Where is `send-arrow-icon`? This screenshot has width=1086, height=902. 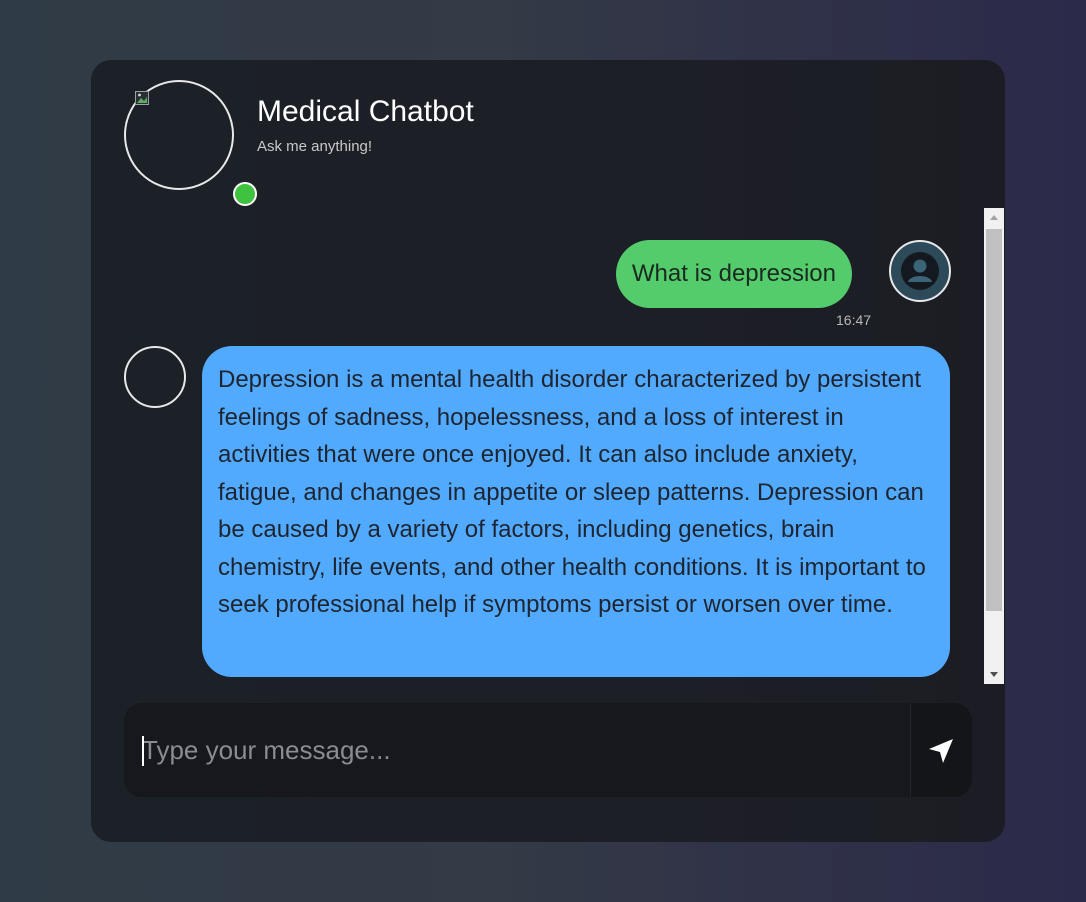
send-arrow-icon is located at coordinates (941, 751).